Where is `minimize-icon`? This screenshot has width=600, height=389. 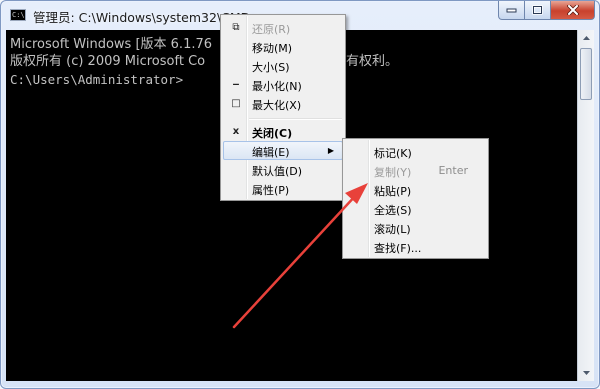
minimize-icon is located at coordinates (511, 10).